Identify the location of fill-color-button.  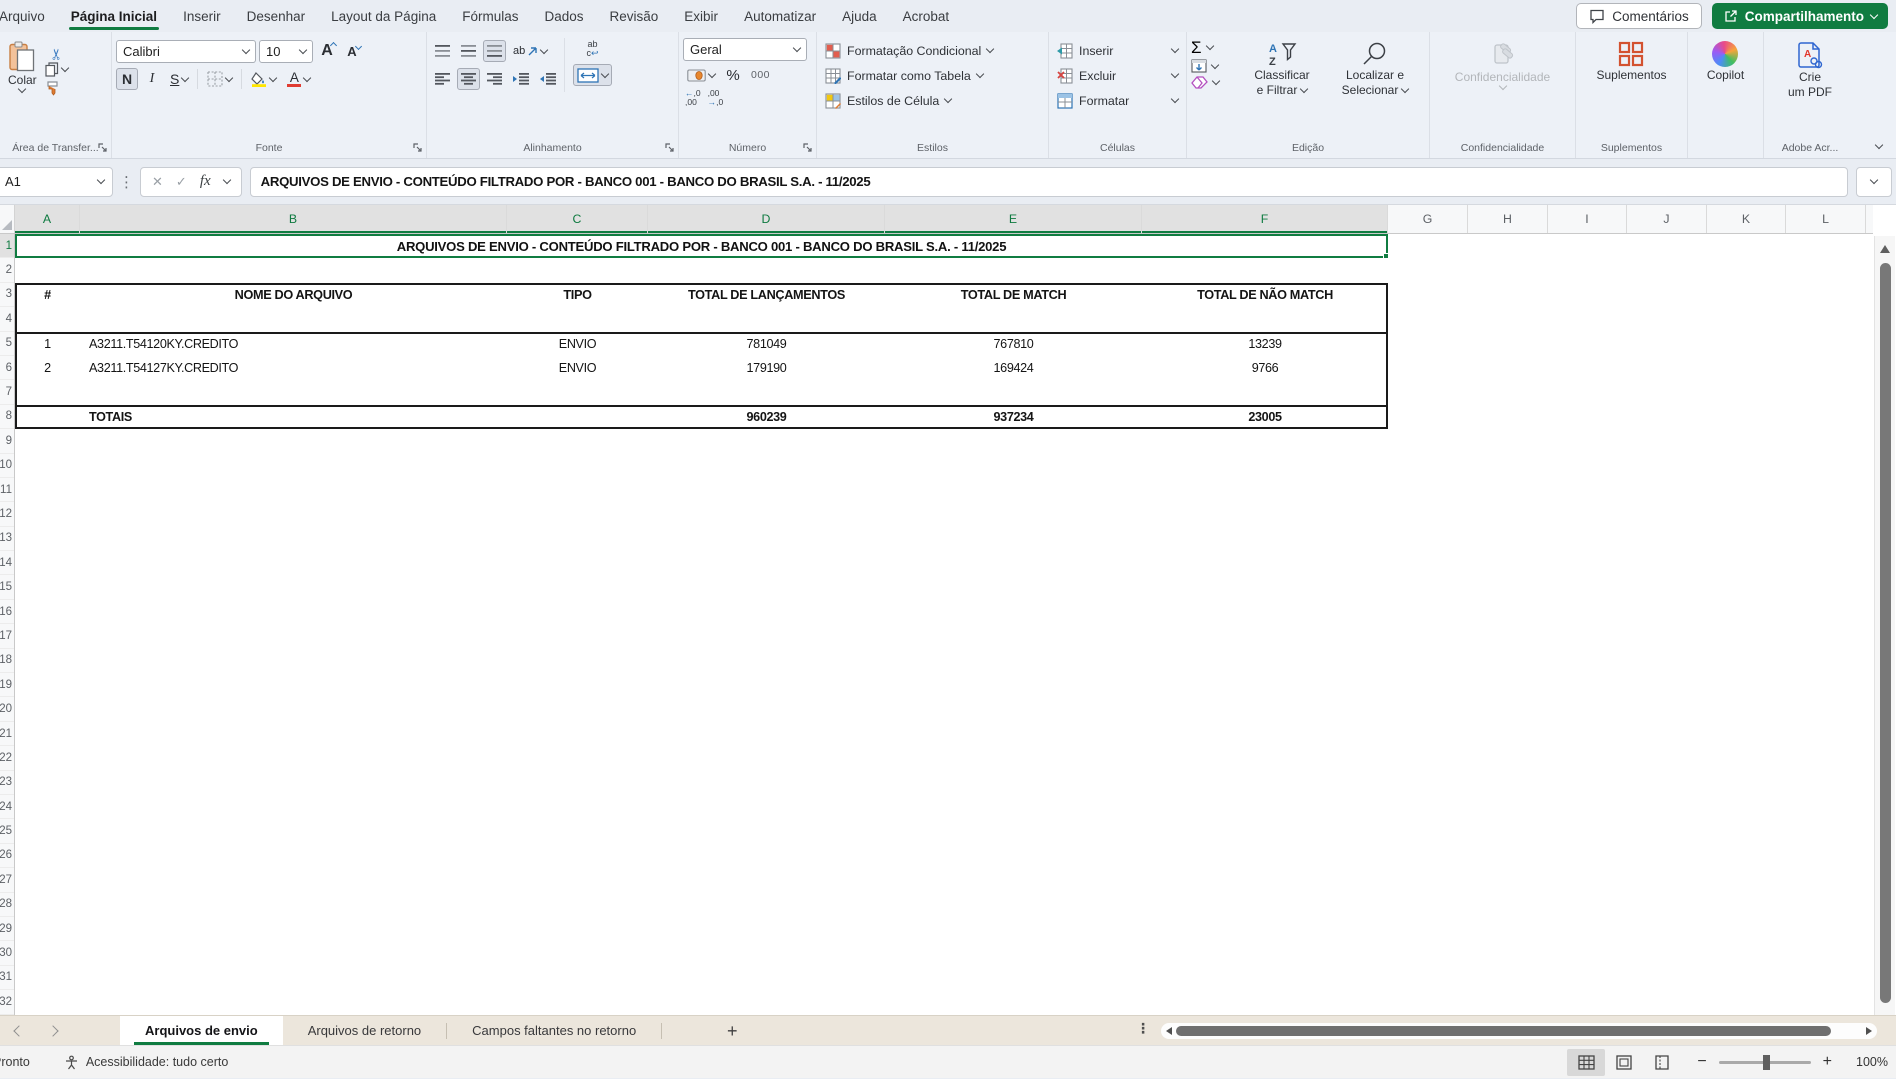
(263, 79).